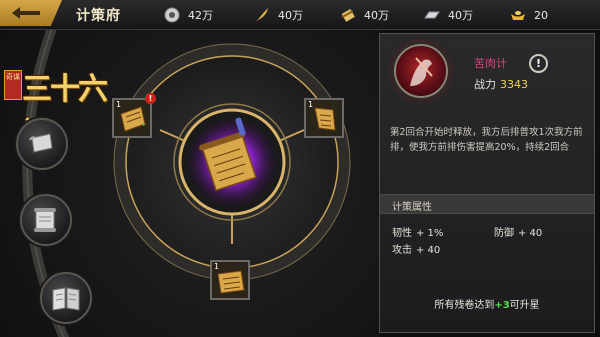 The height and width of the screenshot is (337, 600). Describe the element at coordinates (402, 233) in the screenshot. I see `attribute-name: 韧性` at that location.